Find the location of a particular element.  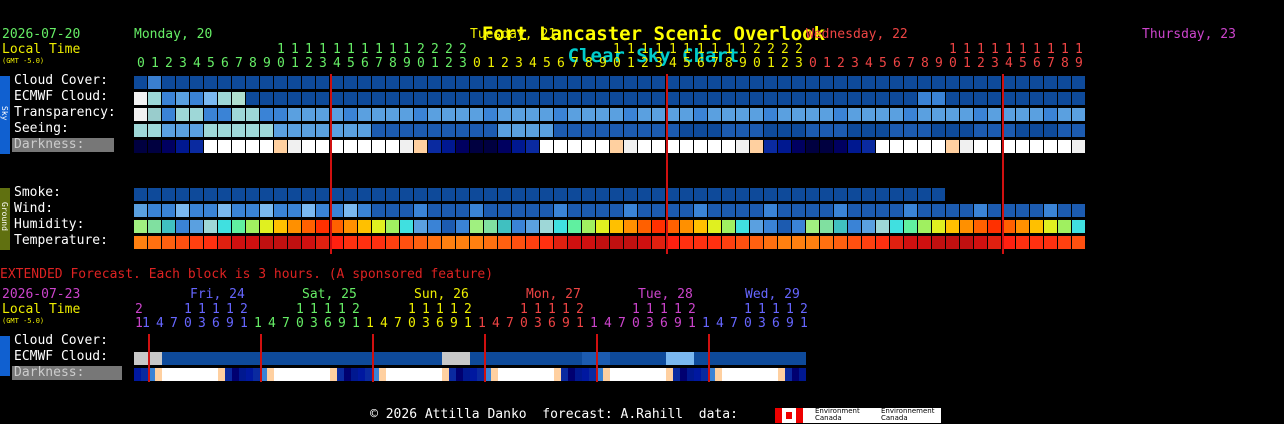

label-temperature: Temperature: is located at coordinates (61, 241).